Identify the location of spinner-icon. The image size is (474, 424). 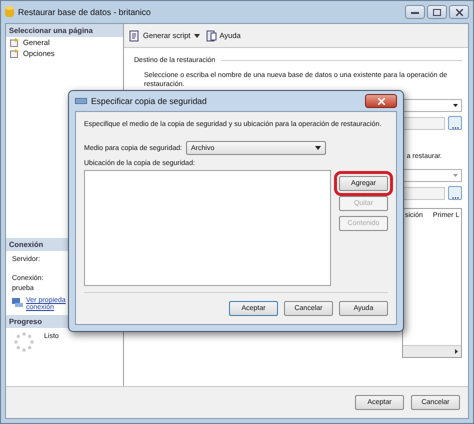
(24, 342).